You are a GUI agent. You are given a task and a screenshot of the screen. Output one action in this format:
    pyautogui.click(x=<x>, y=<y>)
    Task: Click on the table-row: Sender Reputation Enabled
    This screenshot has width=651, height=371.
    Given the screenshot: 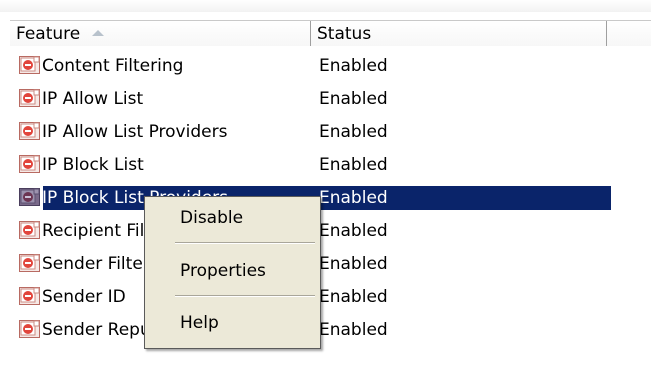 What is the action you would take?
    pyautogui.click(x=330, y=331)
    